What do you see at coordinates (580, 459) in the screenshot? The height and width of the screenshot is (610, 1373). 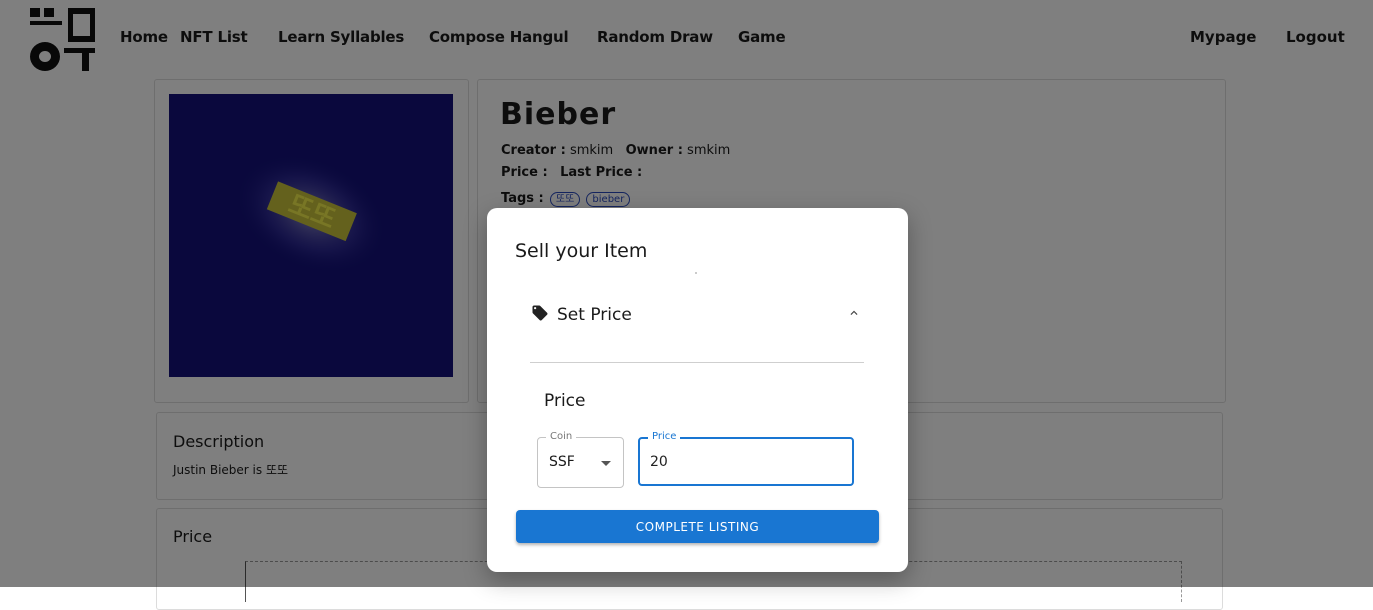 I see `coin-select: Coin SSF` at bounding box center [580, 459].